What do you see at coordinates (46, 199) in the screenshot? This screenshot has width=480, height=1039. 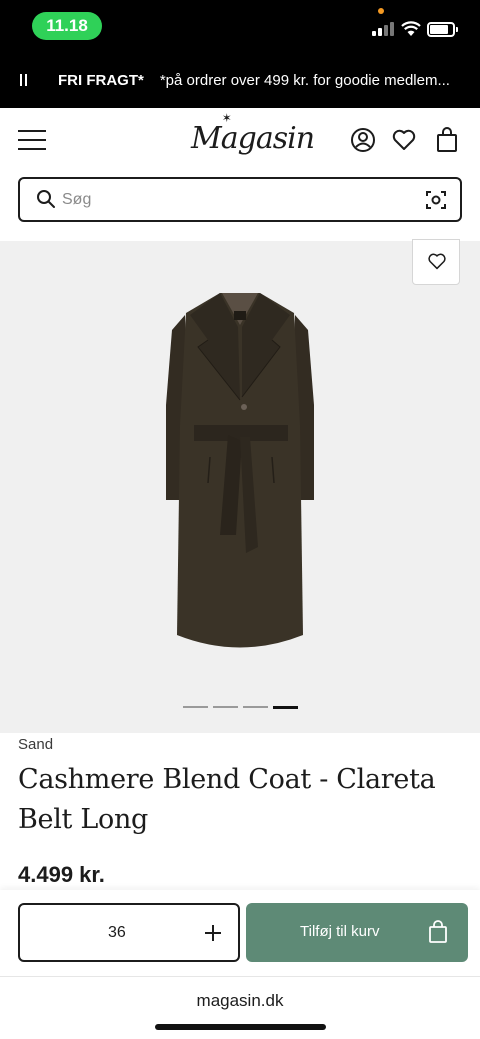 I see `search-icon` at bounding box center [46, 199].